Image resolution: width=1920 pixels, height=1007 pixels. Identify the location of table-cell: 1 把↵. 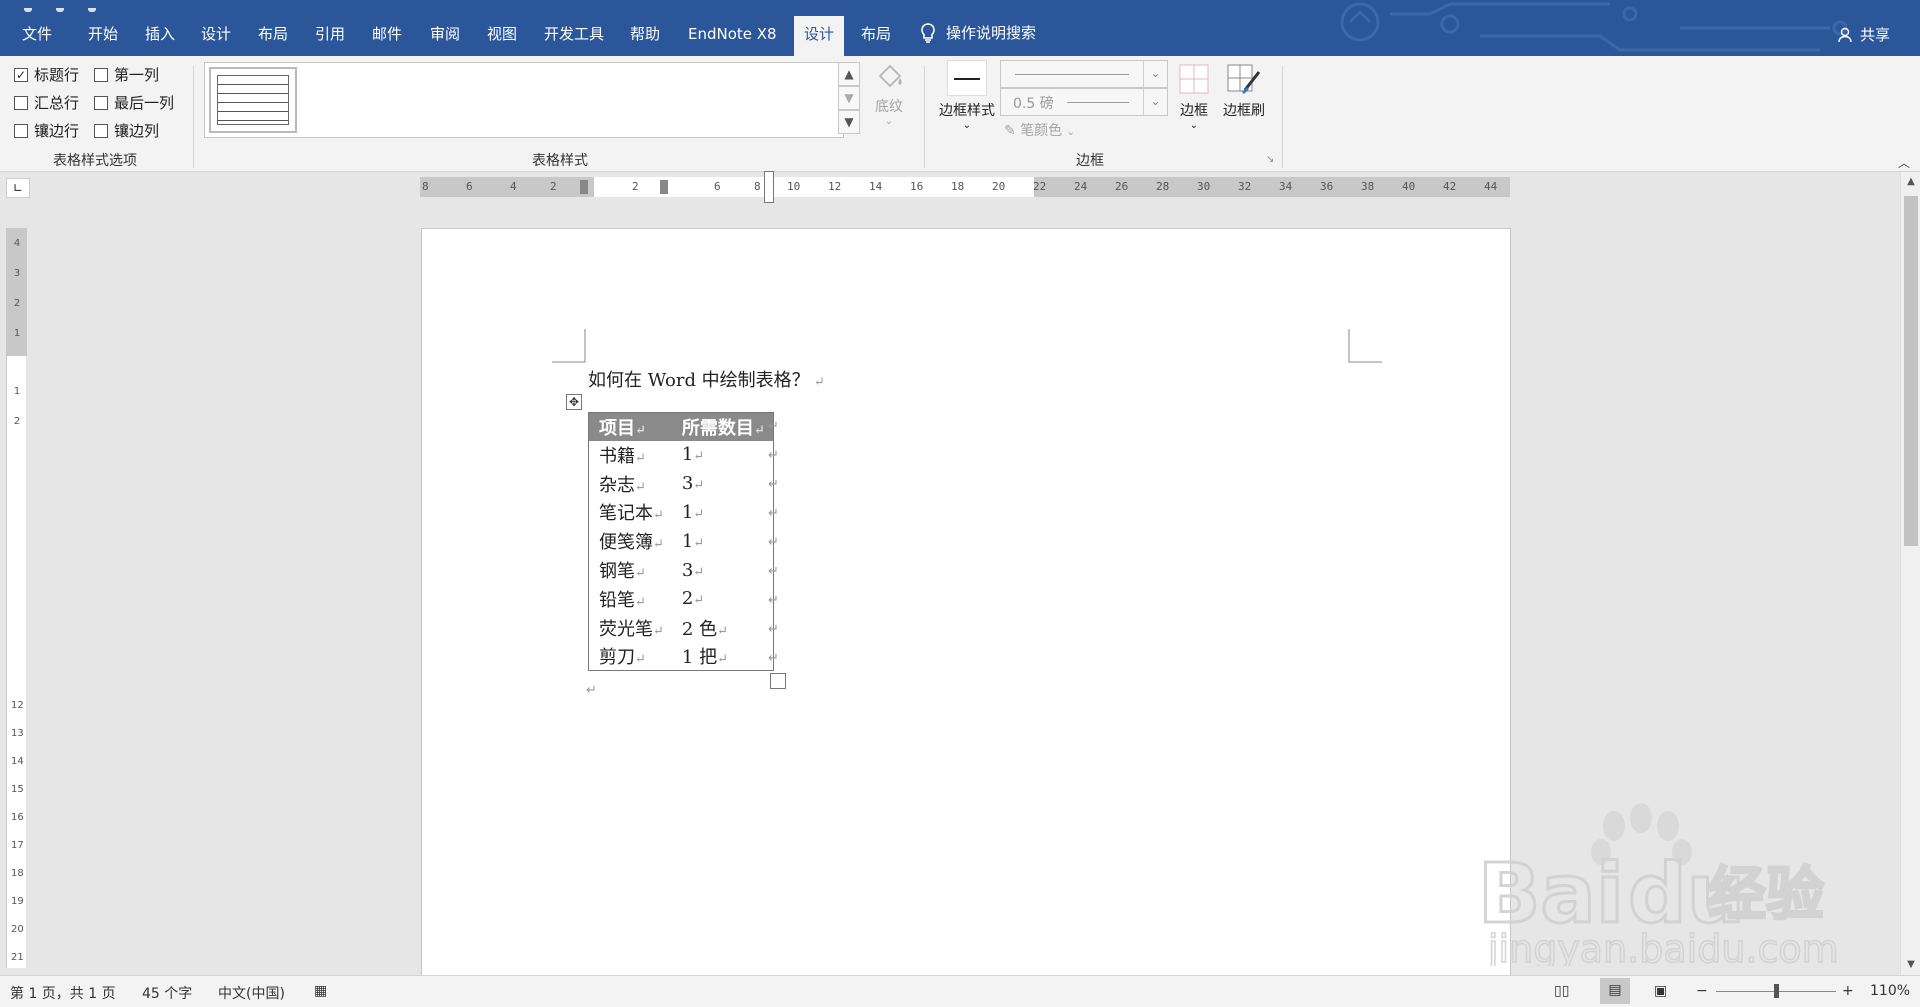
(722, 656).